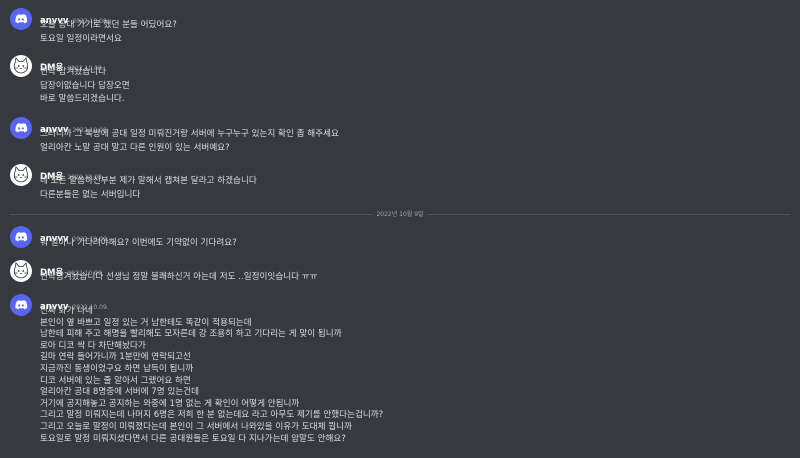  Describe the element at coordinates (115, 380) in the screenshot. I see `message-text: 디코 서버에 있는 줄 알아서 그랬어요 하면` at that location.